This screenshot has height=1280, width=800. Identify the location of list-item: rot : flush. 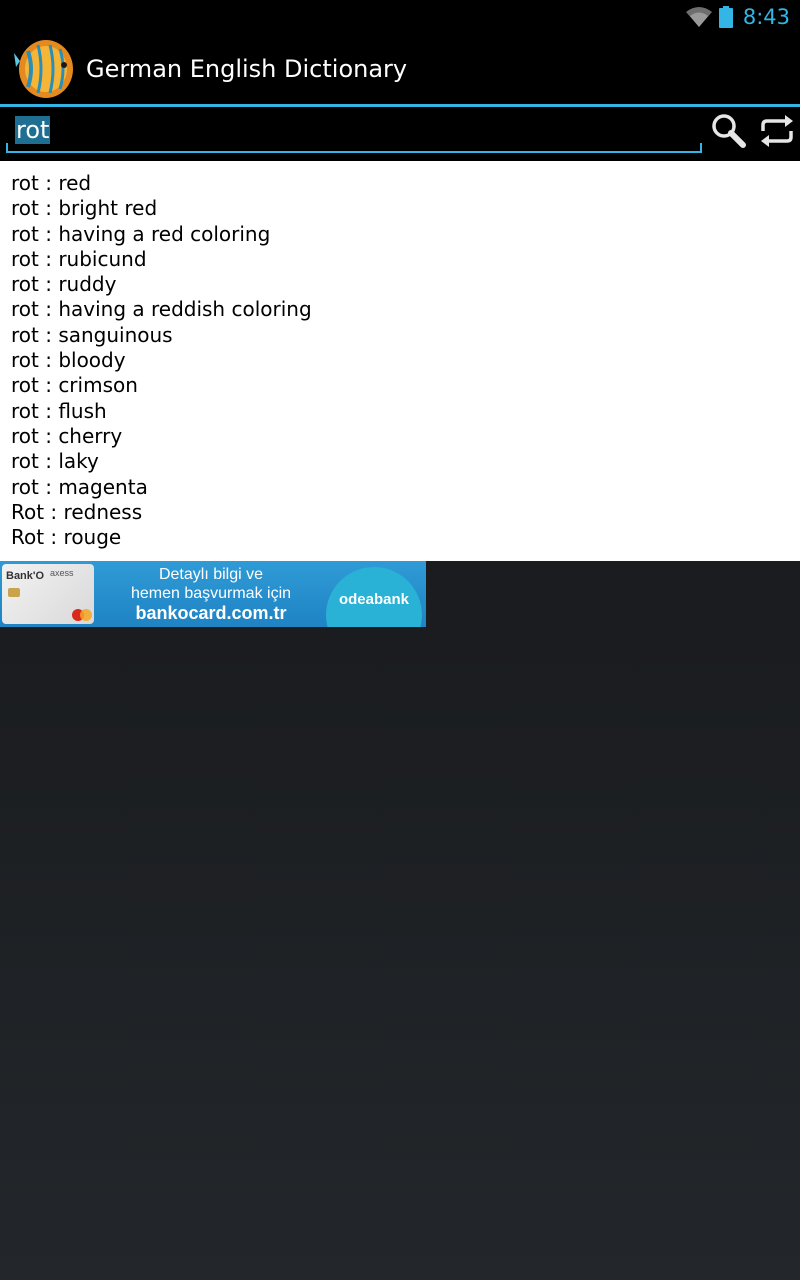
(405, 411).